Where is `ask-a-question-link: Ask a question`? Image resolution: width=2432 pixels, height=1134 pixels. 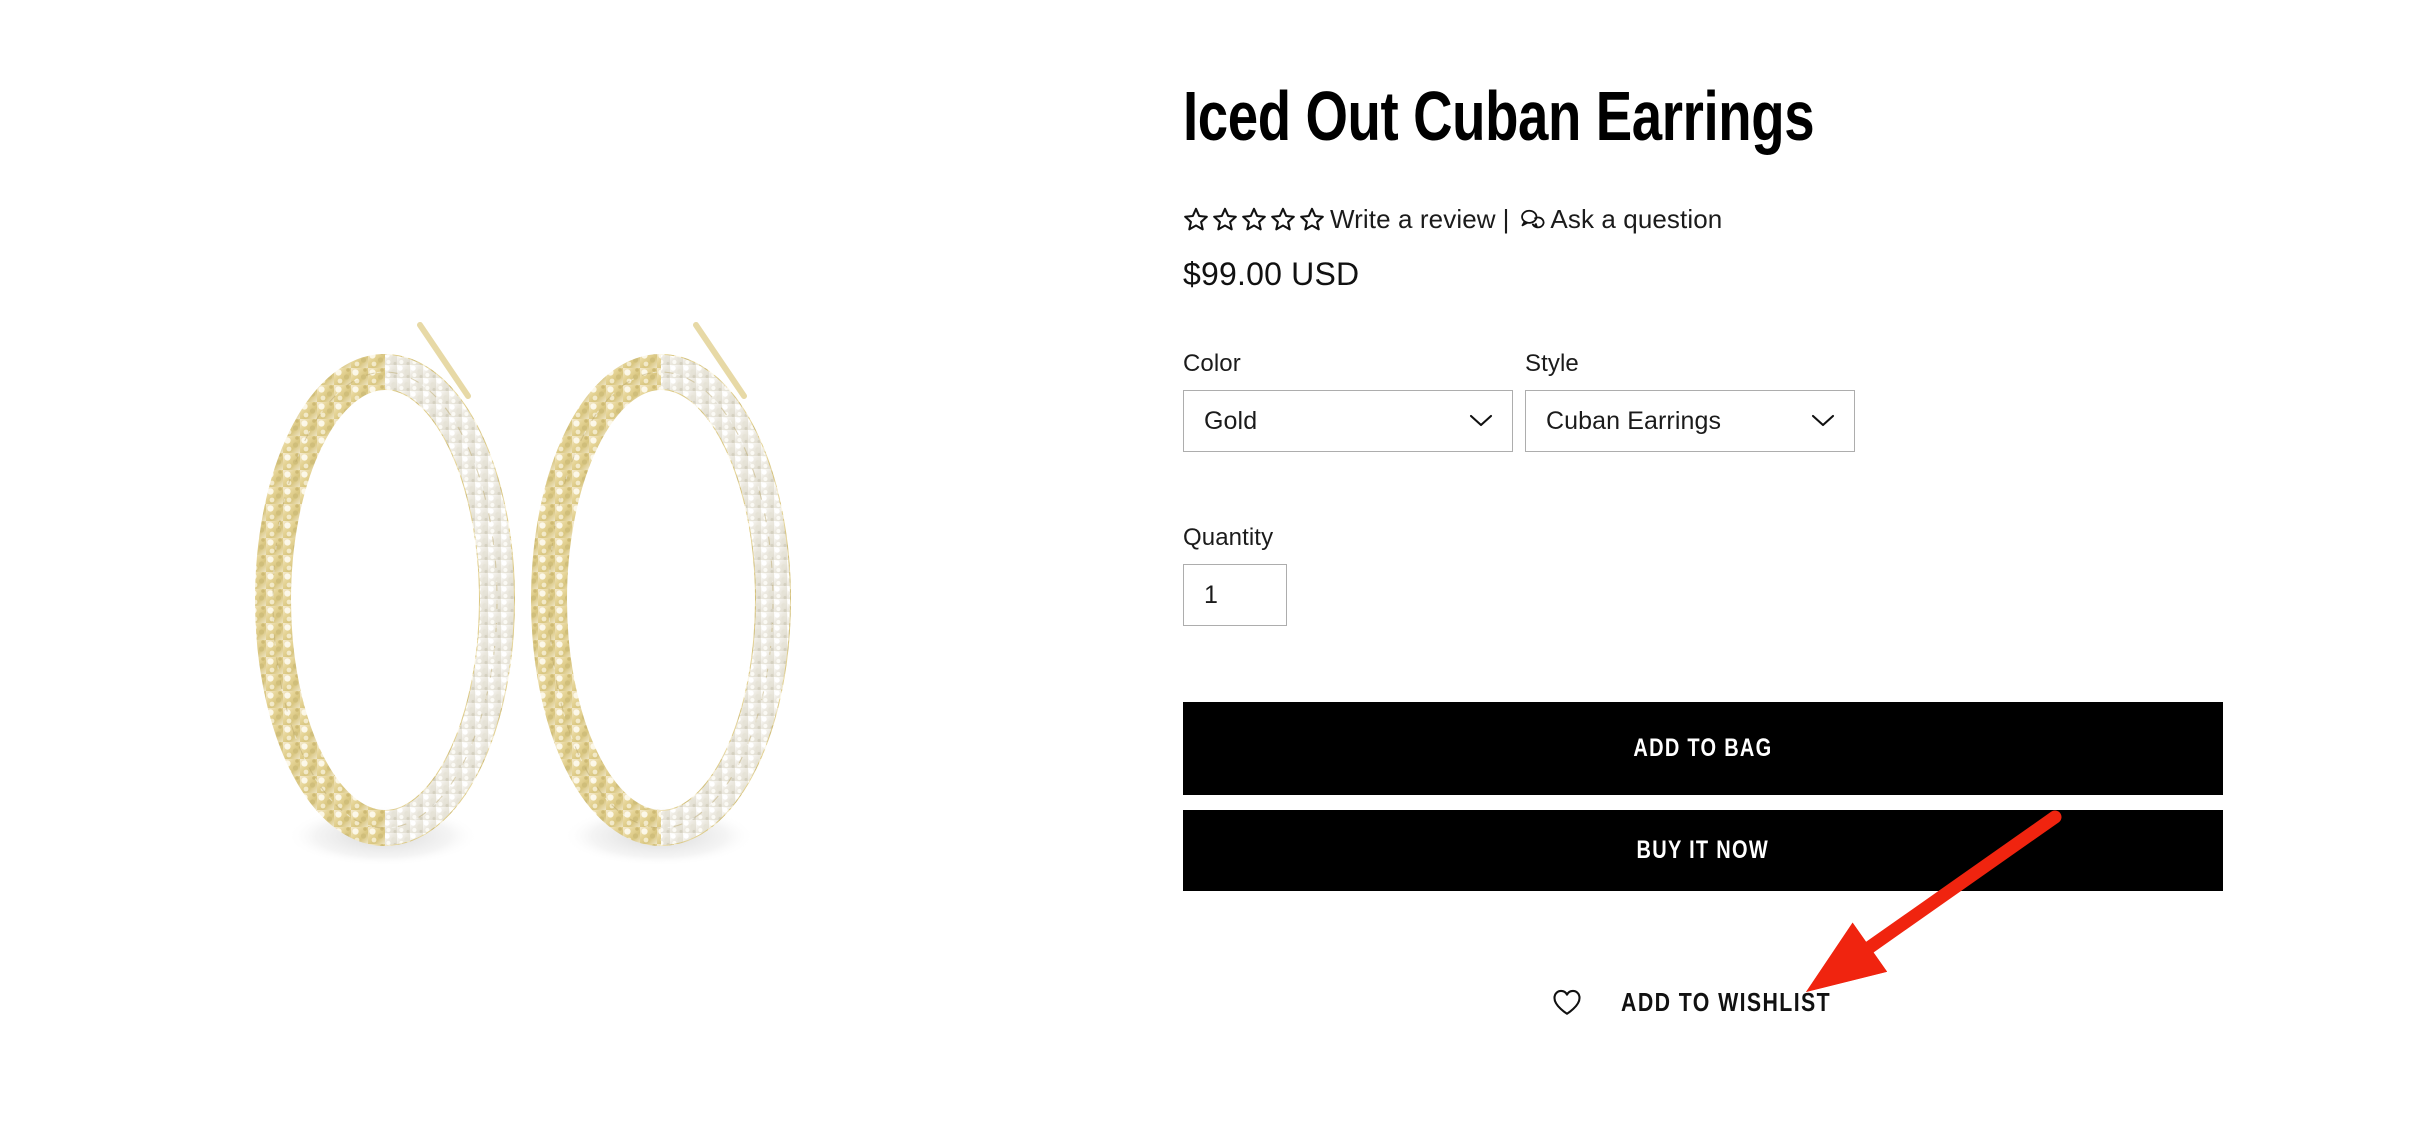
ask-a-question-link: Ask a question is located at coordinates (1620, 219).